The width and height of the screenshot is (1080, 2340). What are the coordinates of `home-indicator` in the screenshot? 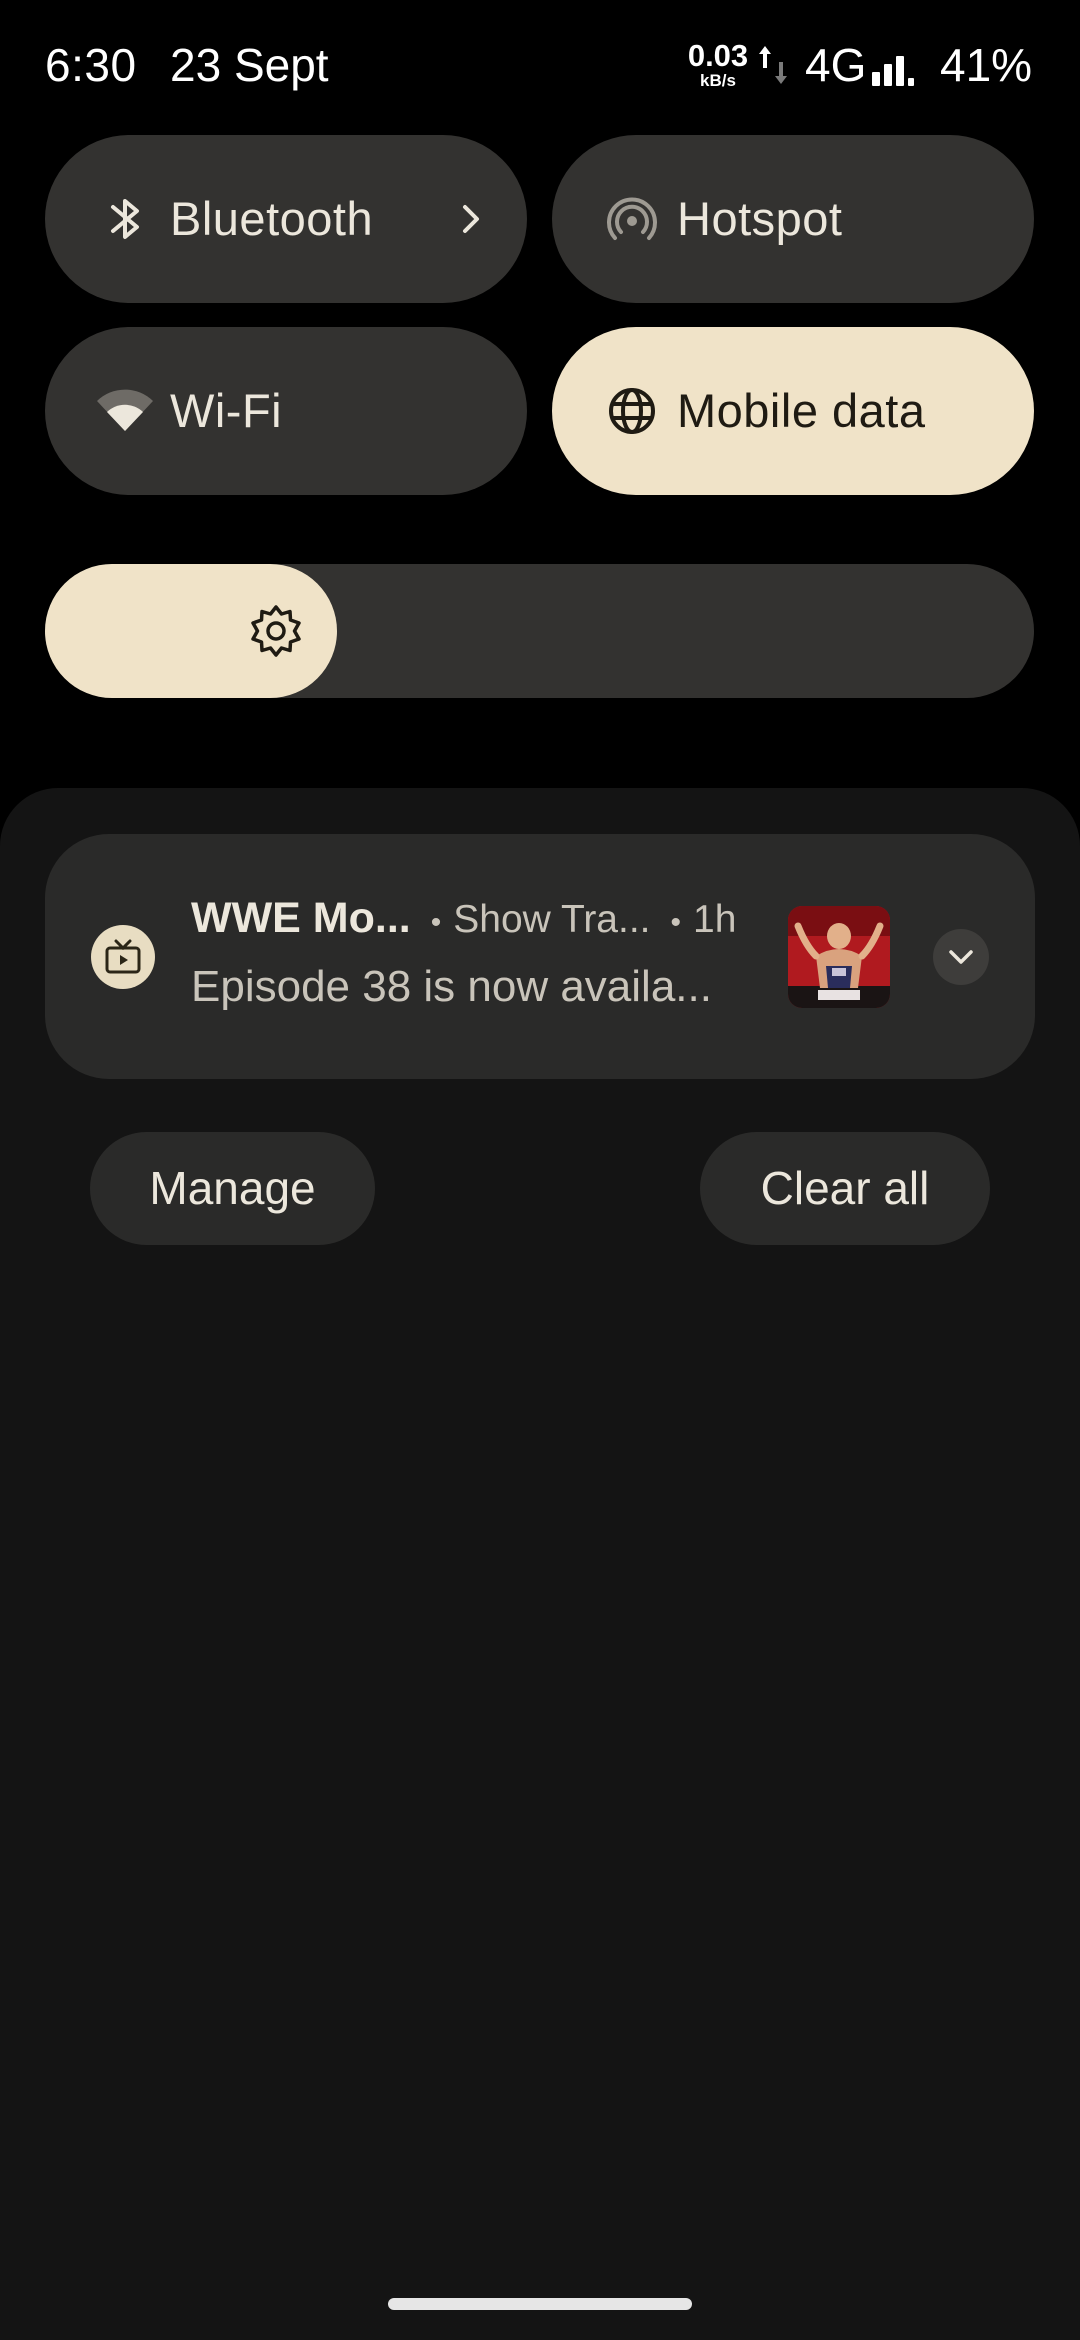 It's located at (540, 2304).